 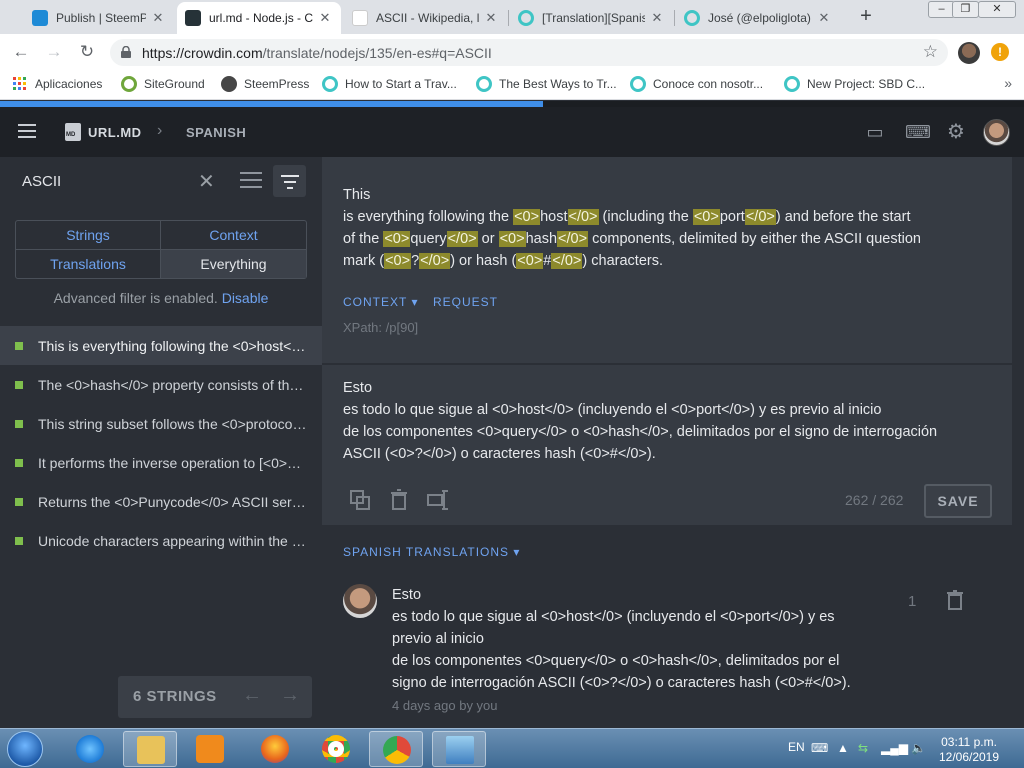 I want to click on search-scope-selector: Strings Context Translations Everything, so click(x=161, y=249).